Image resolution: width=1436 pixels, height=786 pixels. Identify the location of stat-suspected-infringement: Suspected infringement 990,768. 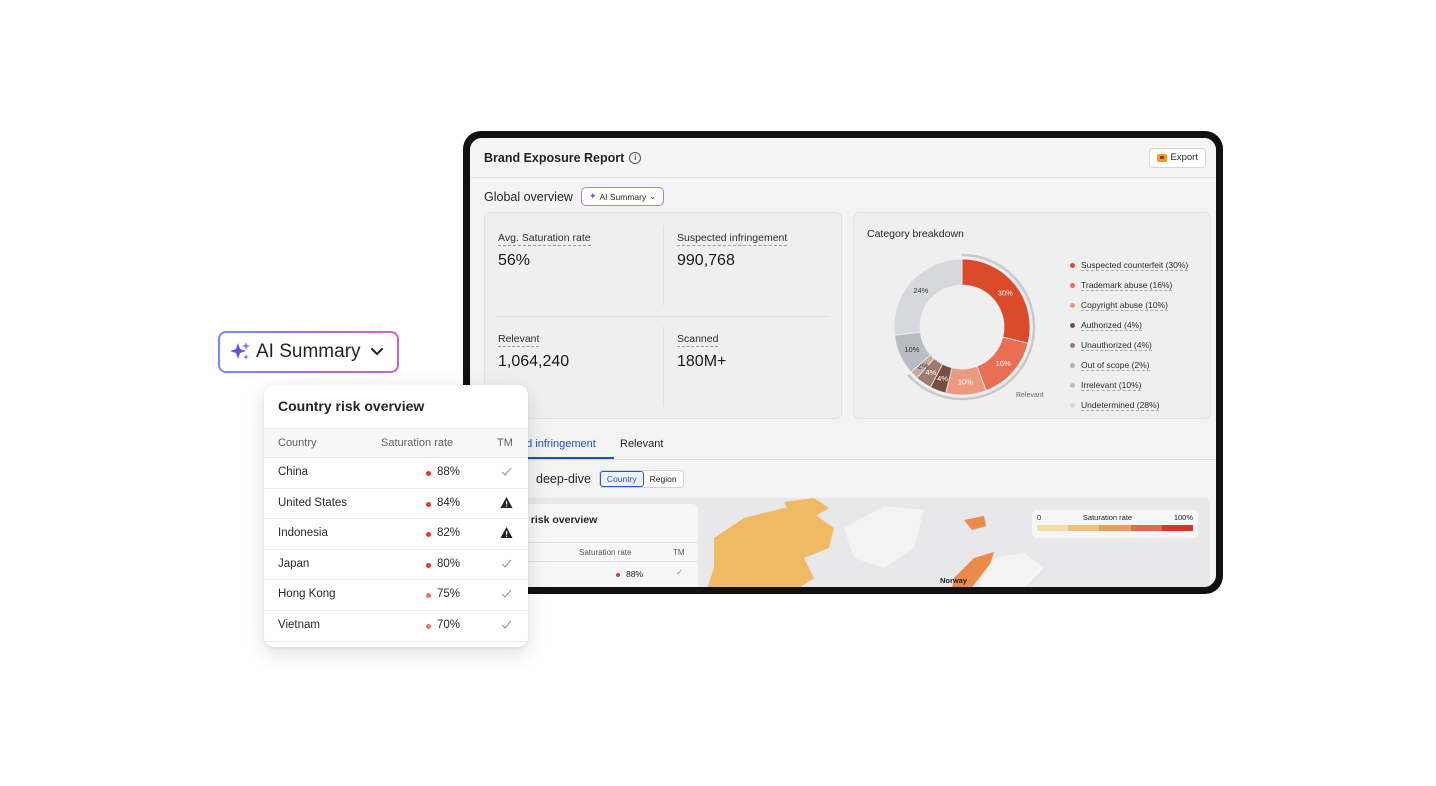
(732, 249).